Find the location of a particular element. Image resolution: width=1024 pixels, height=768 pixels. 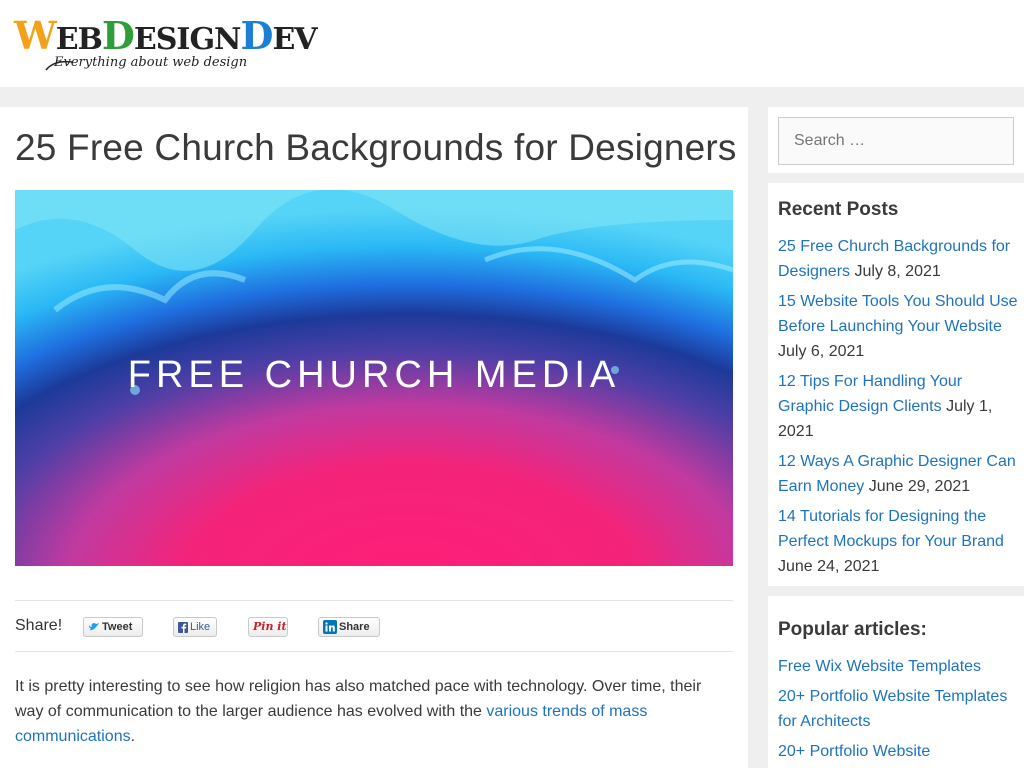

intro-end: . is located at coordinates (133, 736).